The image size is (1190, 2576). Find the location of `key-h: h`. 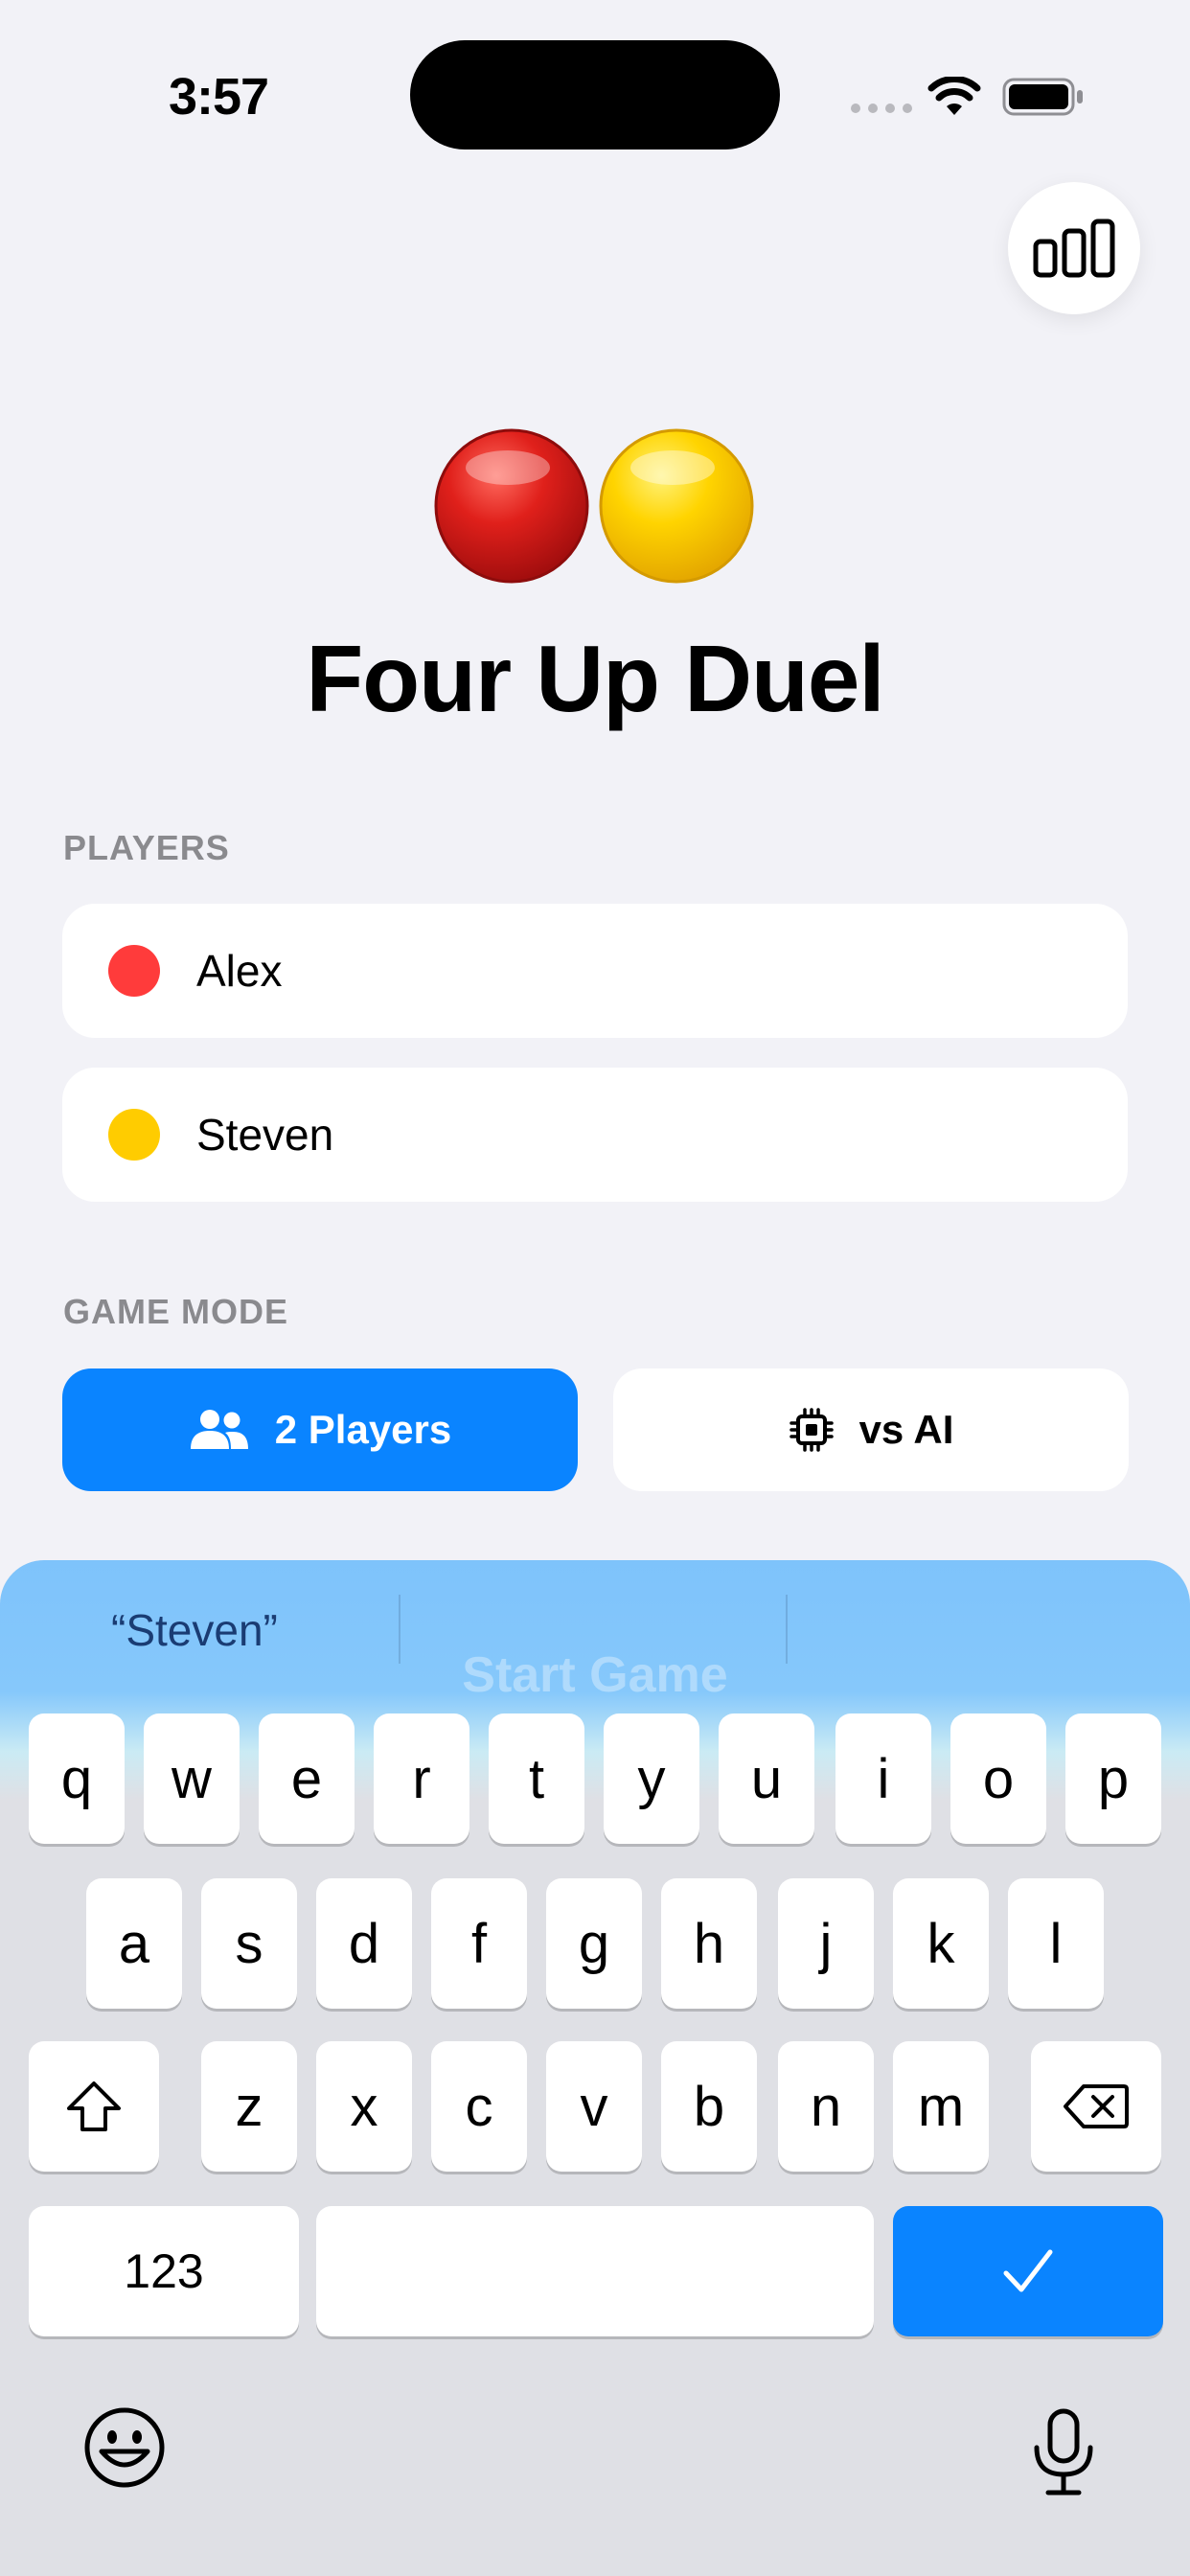

key-h: h is located at coordinates (709, 1943).